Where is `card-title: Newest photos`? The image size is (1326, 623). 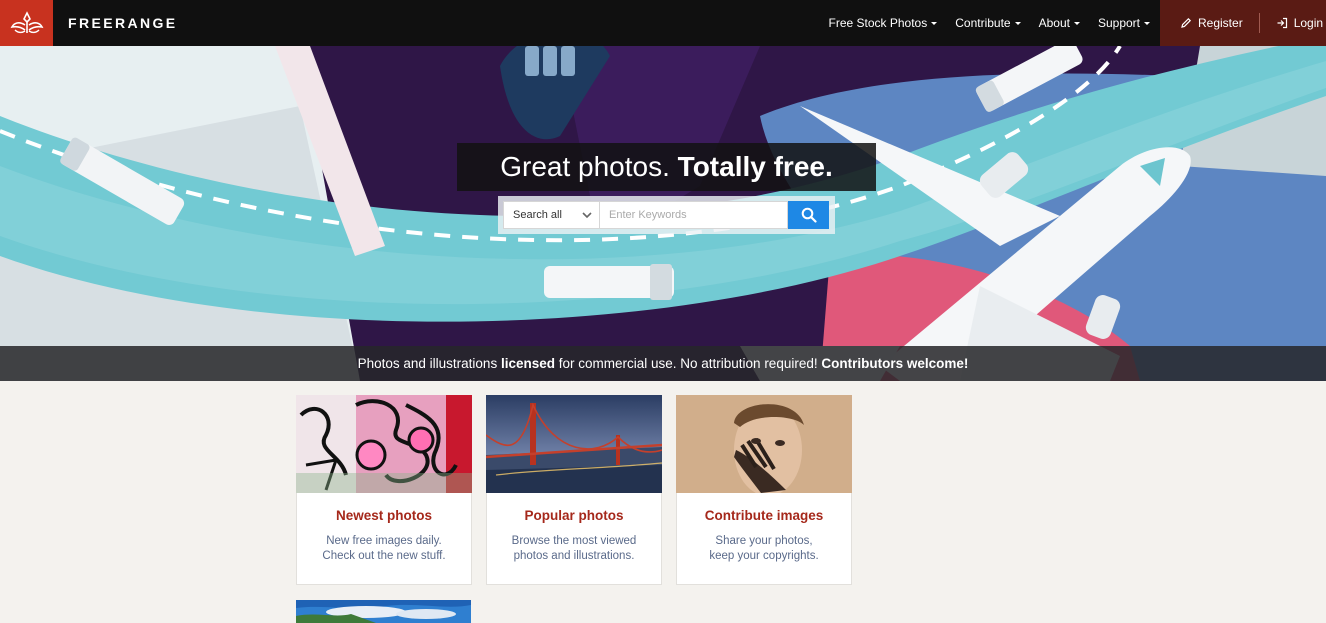 card-title: Newest photos is located at coordinates (384, 515).